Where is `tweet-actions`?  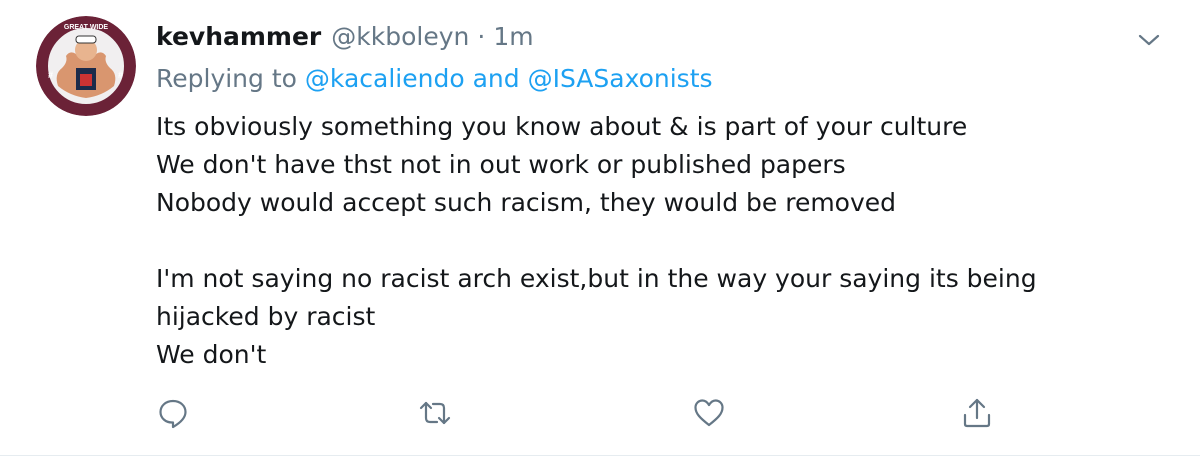 tweet-actions is located at coordinates (600, 414).